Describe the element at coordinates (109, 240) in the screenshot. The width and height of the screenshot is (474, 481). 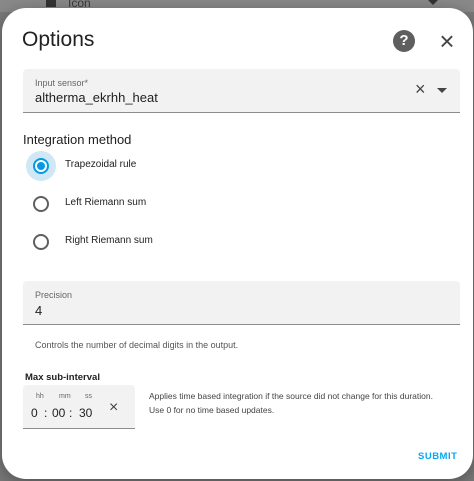
I see `radio-label: Right Riemann sum` at that location.